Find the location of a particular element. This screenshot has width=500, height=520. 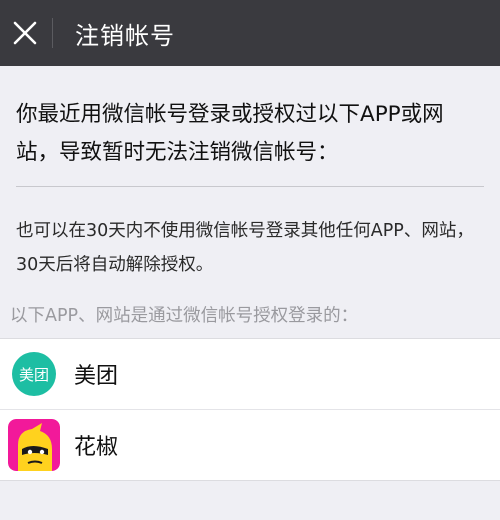

meituan-icon: 美团 is located at coordinates (34, 374).